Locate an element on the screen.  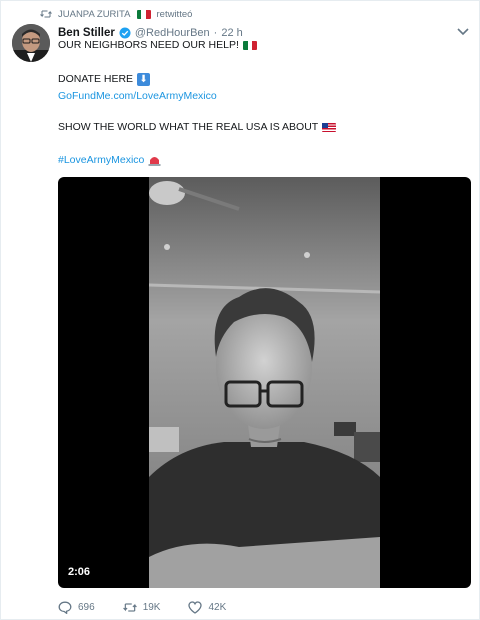
tweet-text-line-2: DONATE HERE ⬇ is located at coordinates (104, 79).